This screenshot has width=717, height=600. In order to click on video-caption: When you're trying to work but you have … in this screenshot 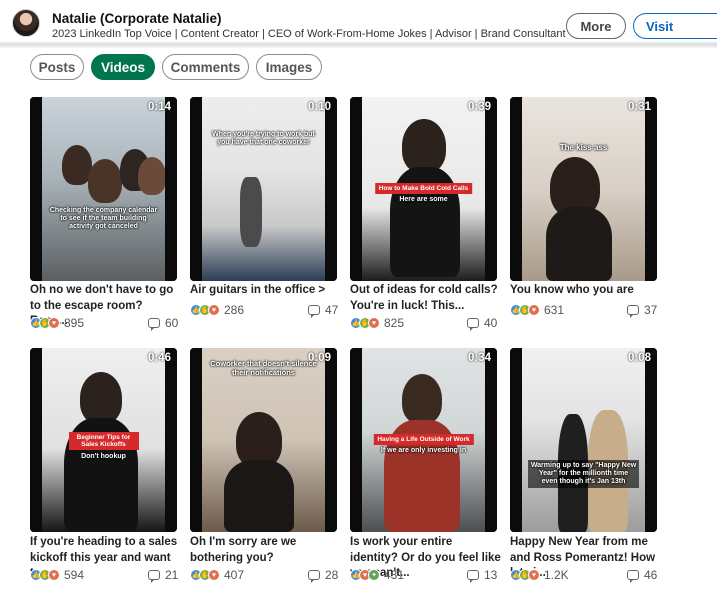, I will do `click(263, 139)`.